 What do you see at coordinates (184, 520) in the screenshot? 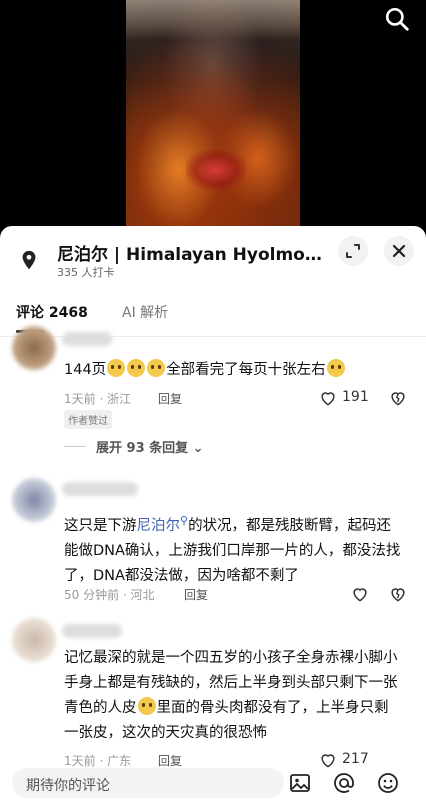
I see `search-icon: ⚲` at bounding box center [184, 520].